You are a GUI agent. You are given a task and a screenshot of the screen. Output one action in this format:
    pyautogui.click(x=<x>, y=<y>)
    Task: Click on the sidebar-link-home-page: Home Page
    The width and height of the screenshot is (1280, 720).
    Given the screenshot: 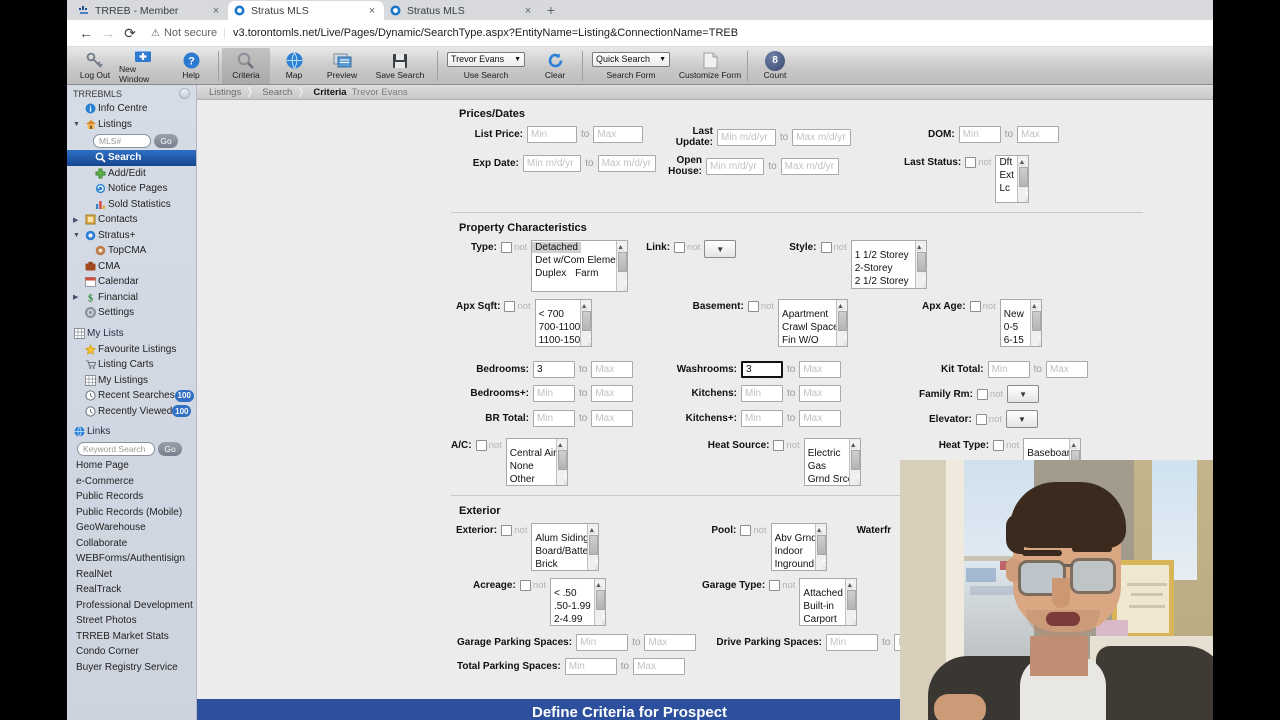 What is the action you would take?
    pyautogui.click(x=131, y=466)
    